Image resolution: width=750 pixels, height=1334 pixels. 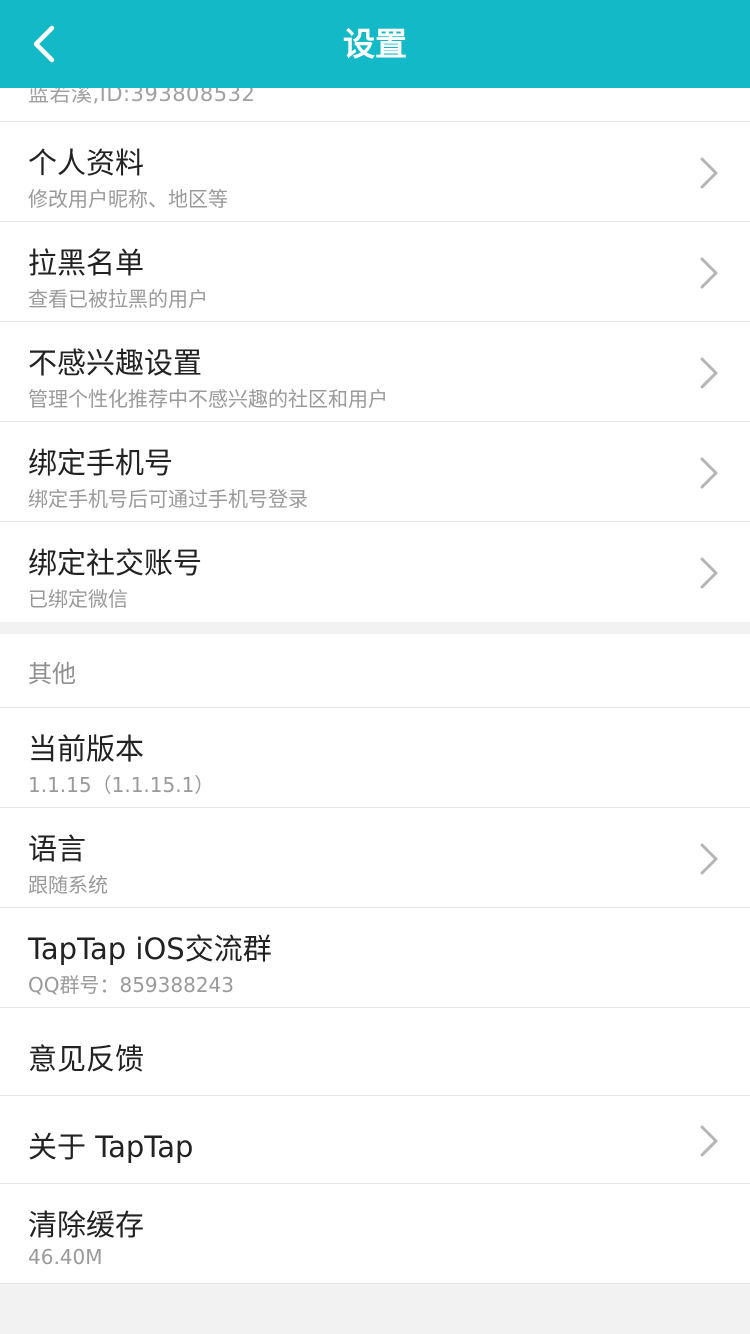 I want to click on row-title: 绑定手机号, so click(x=101, y=463).